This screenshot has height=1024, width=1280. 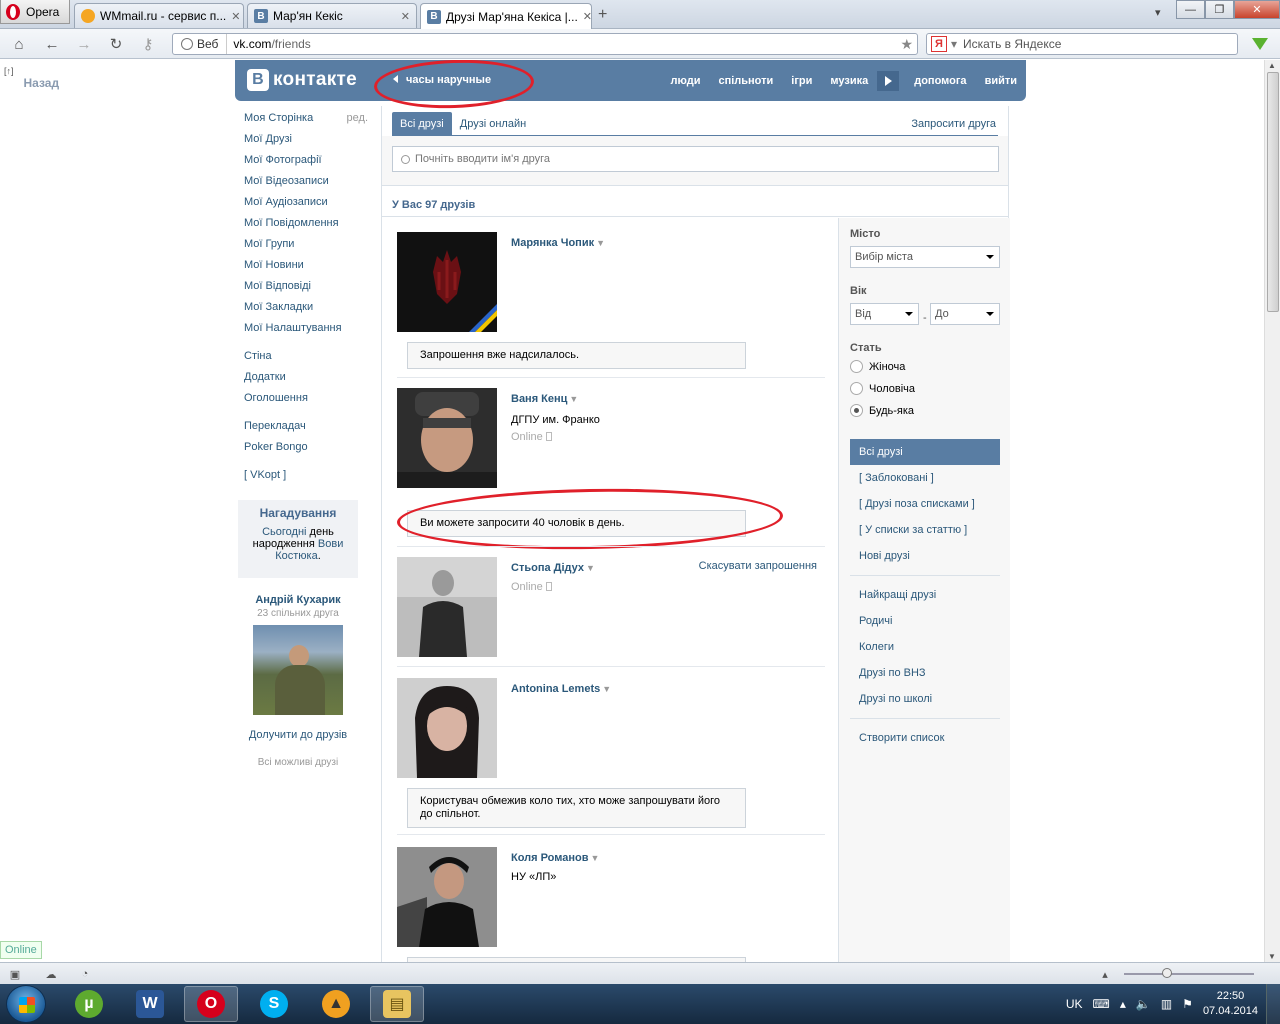 What do you see at coordinates (15, 974) in the screenshot?
I see `panel-toggle-icon: ▣` at bounding box center [15, 974].